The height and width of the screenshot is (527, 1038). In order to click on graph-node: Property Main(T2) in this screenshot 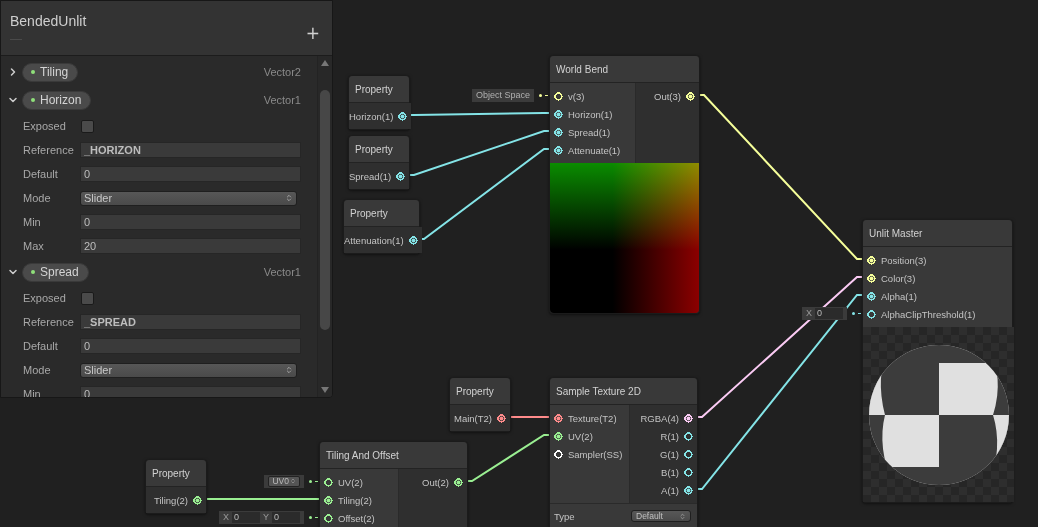, I will do `click(480, 404)`.